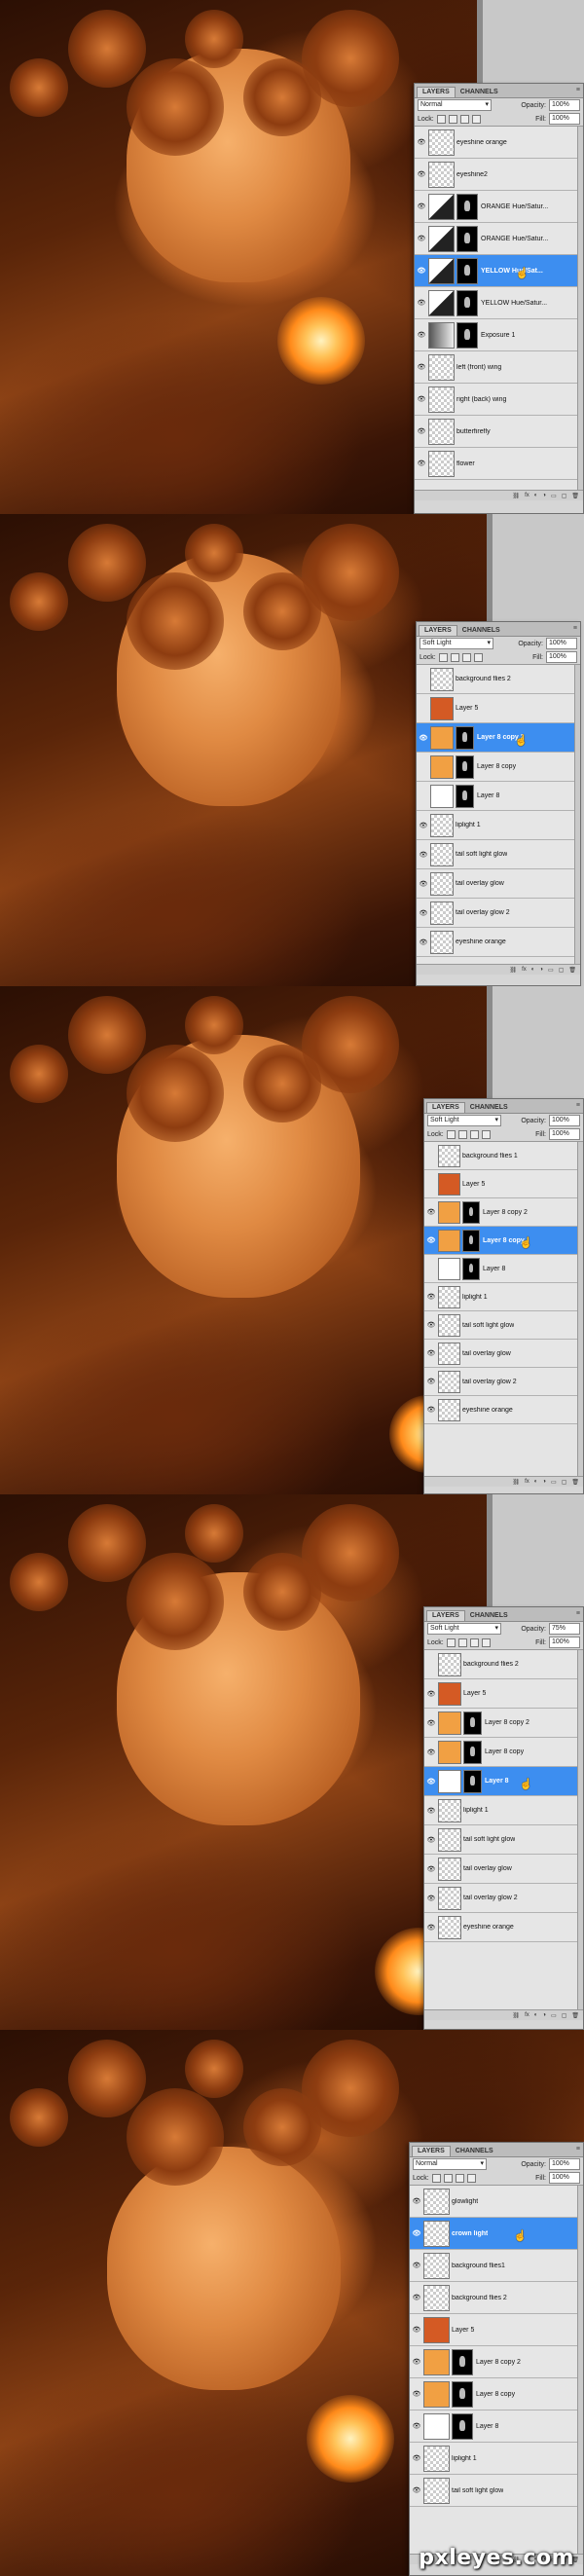 This screenshot has width=584, height=2576. Describe the element at coordinates (457, 643) in the screenshot. I see `blend-mode-select: Soft Light` at that location.